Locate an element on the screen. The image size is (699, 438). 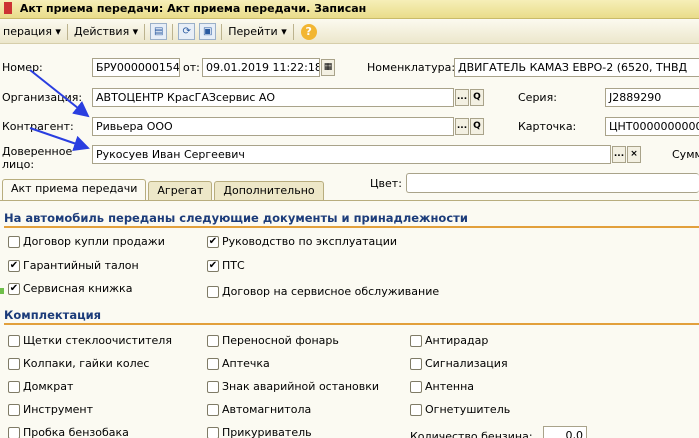
fuel-label: Количество бензина: is located at coordinates (471, 434).